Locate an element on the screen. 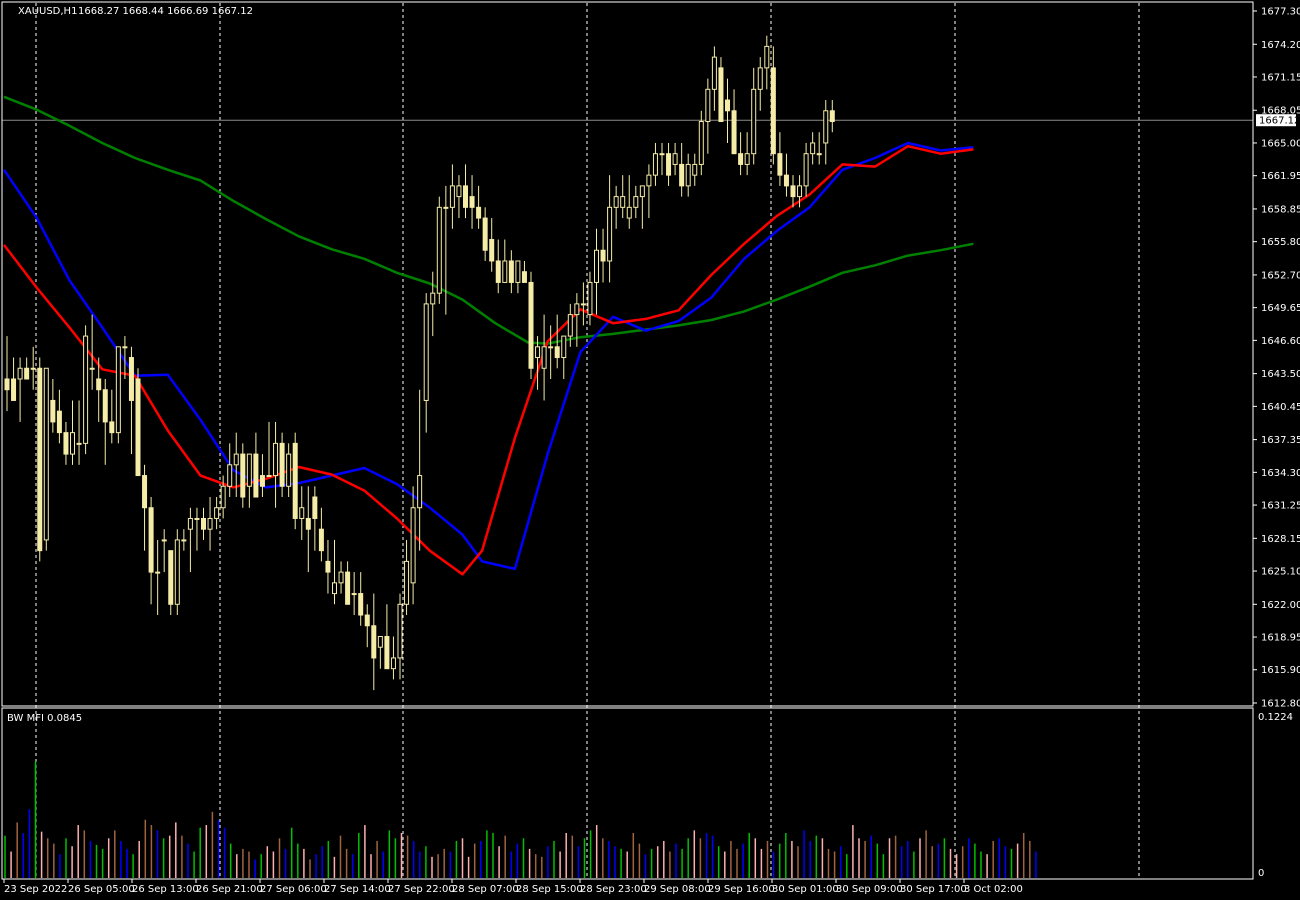  symbol-label: XAUUSD,H1 is located at coordinates (47, 11).